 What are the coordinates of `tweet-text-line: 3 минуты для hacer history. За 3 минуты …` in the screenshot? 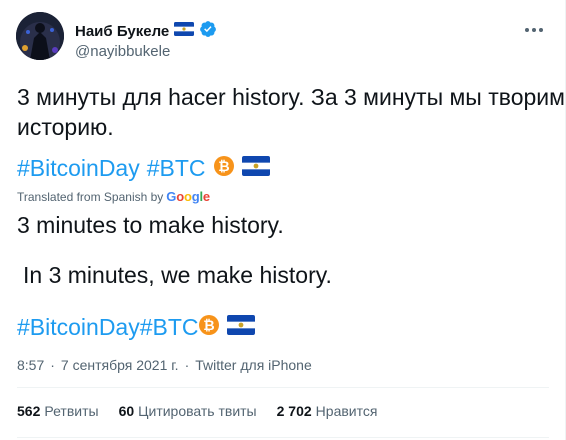 It's located at (291, 97).